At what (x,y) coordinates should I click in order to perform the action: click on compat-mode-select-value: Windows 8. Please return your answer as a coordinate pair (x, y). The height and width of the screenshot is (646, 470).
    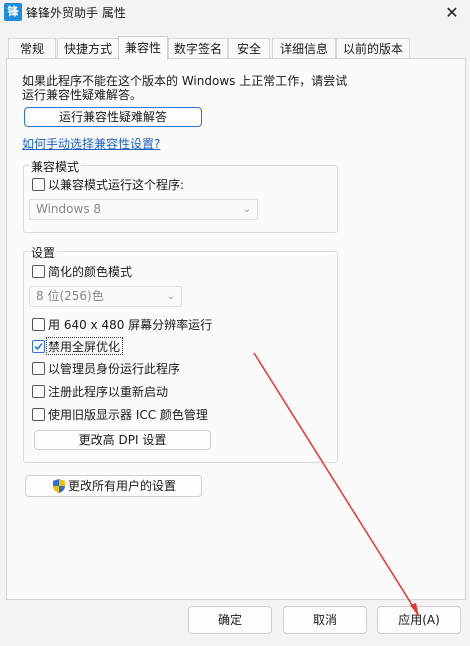
    Looking at the image, I should click on (69, 209).